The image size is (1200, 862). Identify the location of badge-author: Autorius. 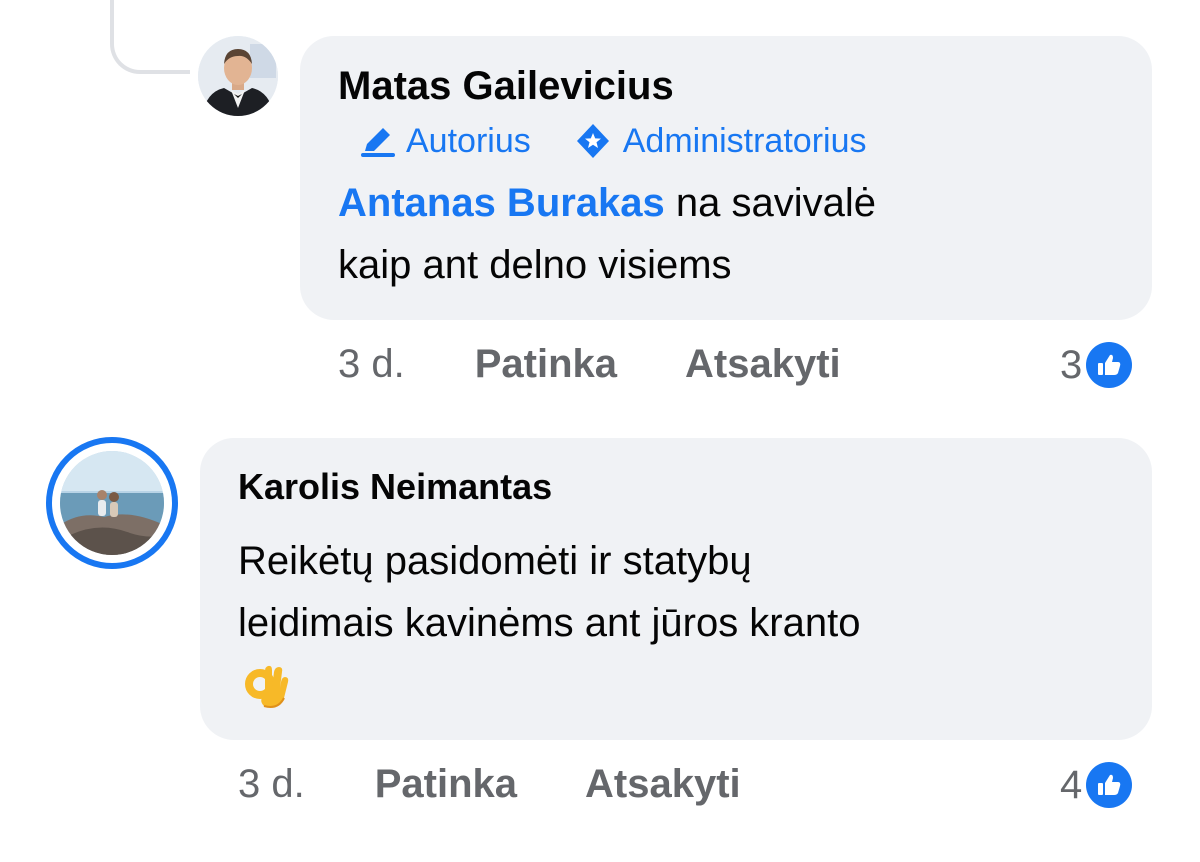
(445, 141).